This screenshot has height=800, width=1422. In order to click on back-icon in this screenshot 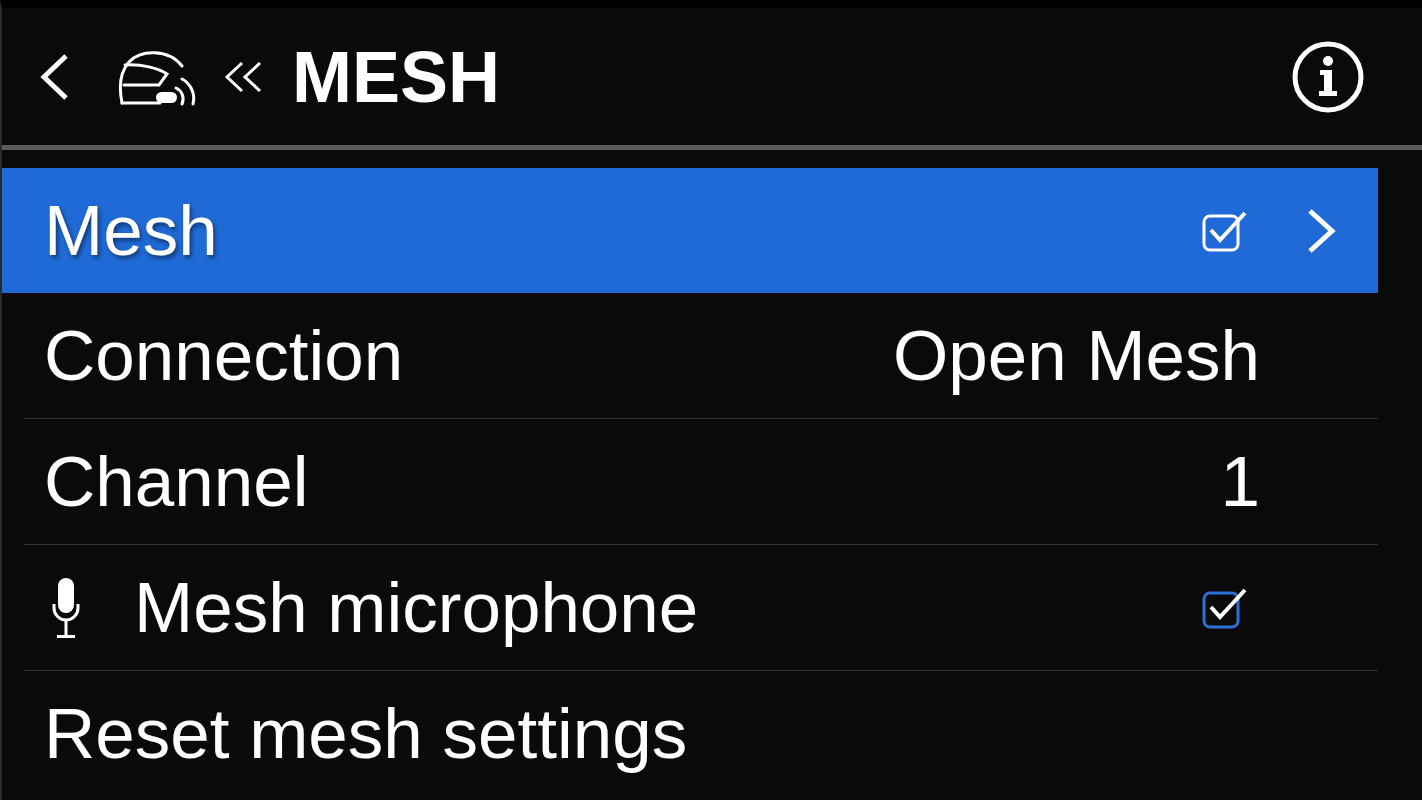, I will do `click(55, 76)`.